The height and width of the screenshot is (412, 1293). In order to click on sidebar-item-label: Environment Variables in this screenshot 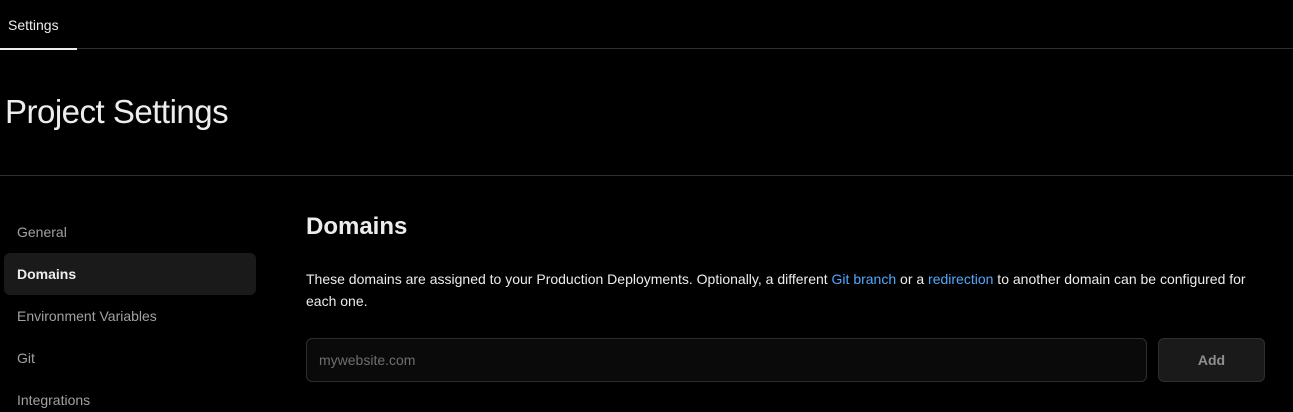, I will do `click(87, 316)`.